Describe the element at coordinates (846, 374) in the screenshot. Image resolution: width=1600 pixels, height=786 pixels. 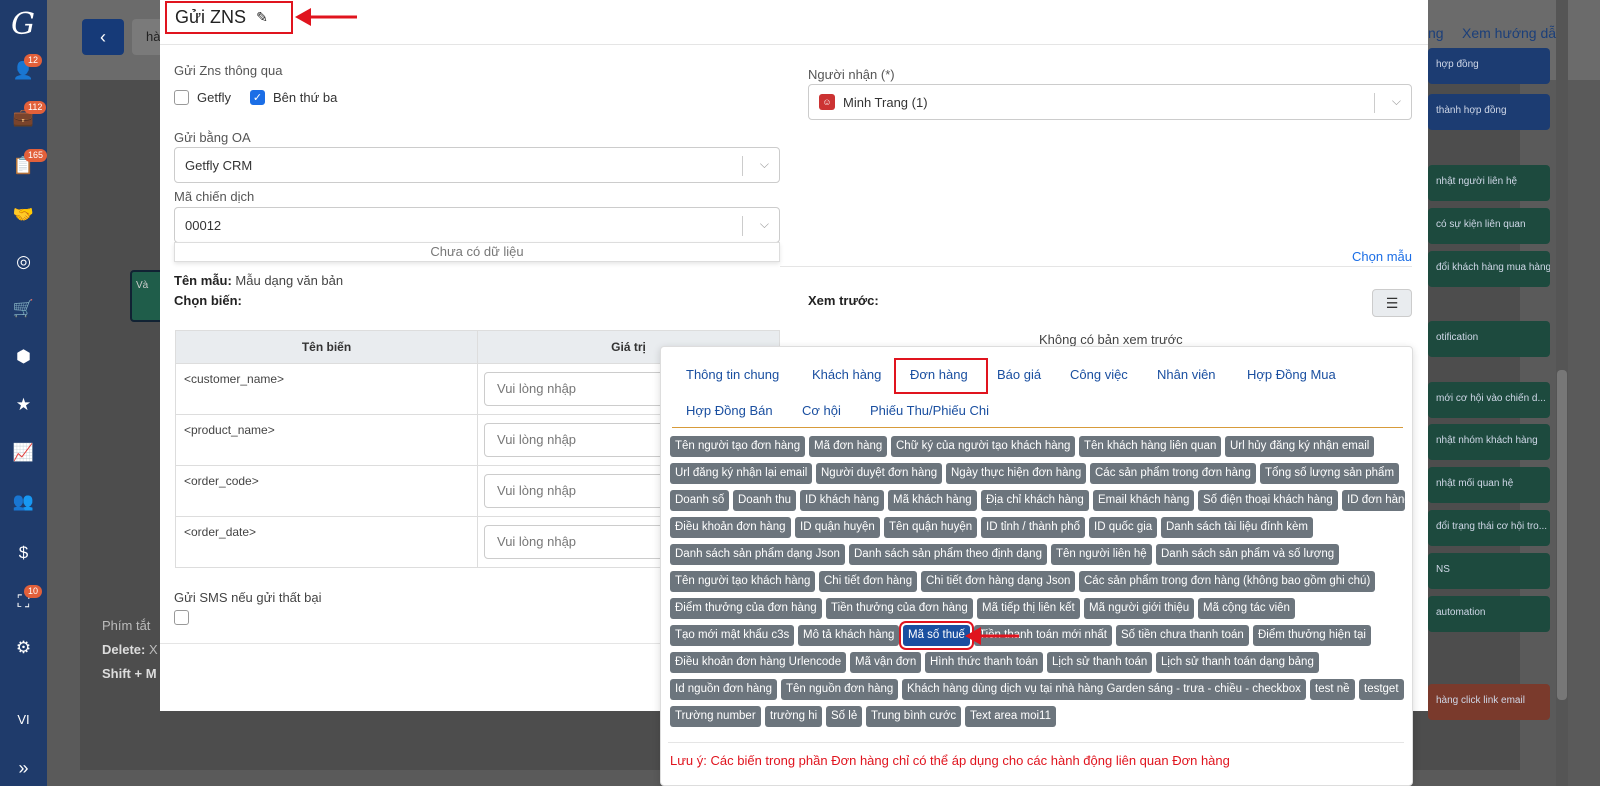
I see `tab-1: Khách hàng` at that location.